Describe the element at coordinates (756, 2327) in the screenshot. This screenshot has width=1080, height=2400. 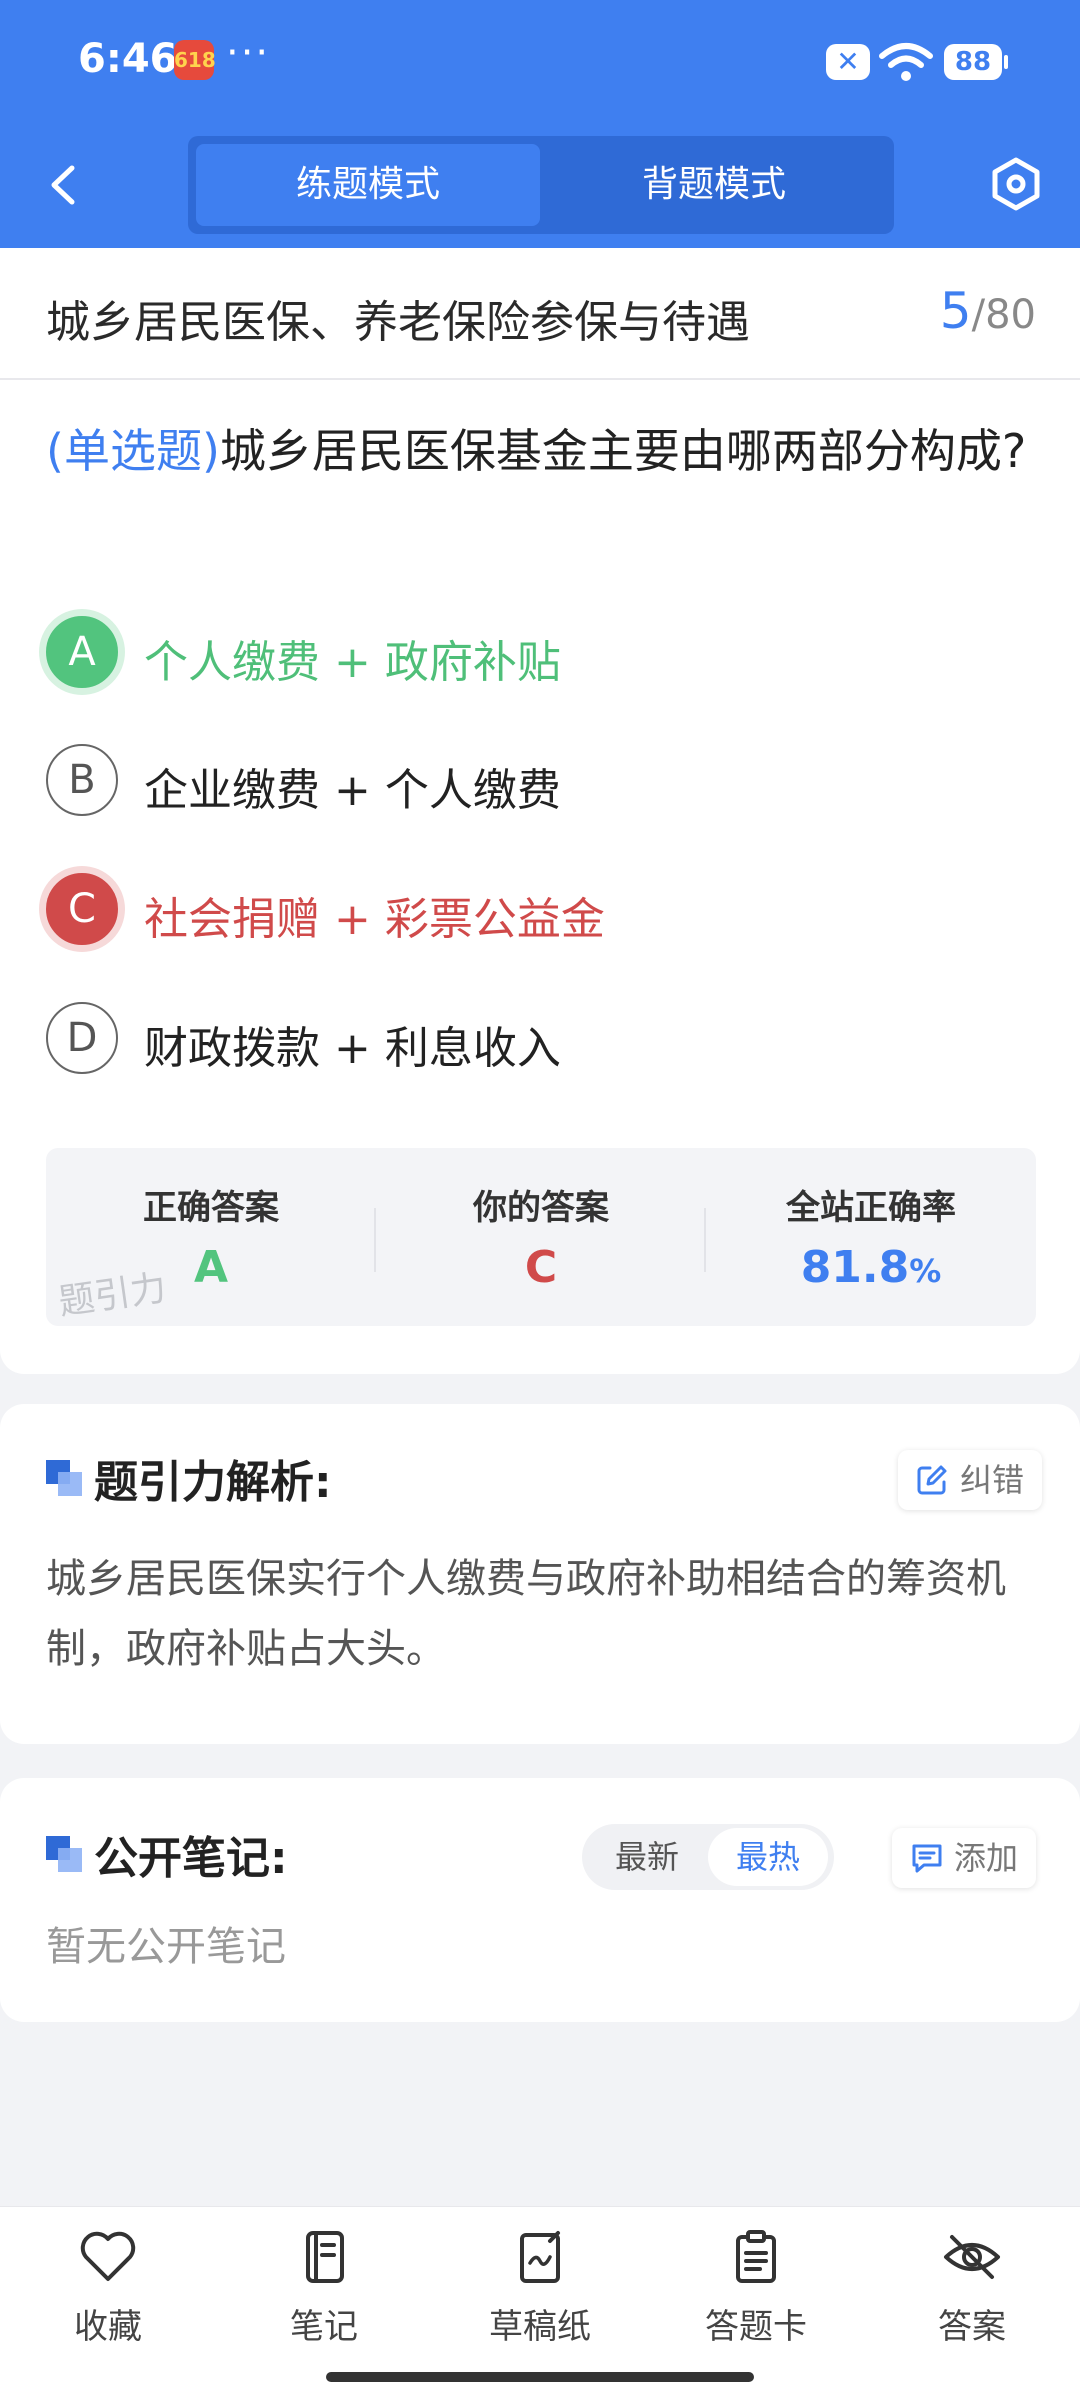
I see `nav-label: 答题卡` at that location.